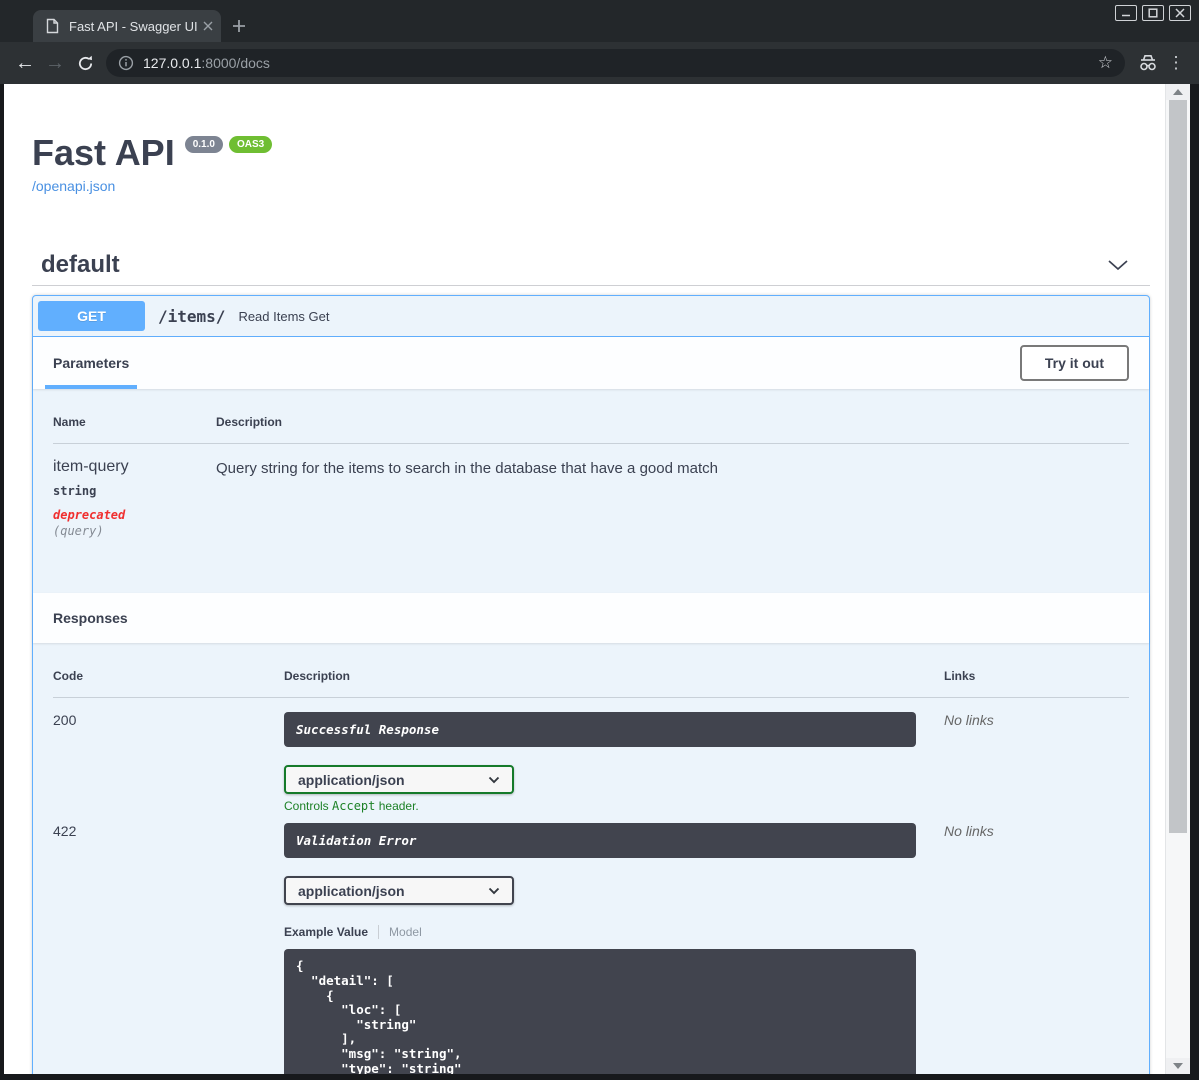 Image resolution: width=1199 pixels, height=1080 pixels. I want to click on http-method-badge: GET, so click(91, 316).